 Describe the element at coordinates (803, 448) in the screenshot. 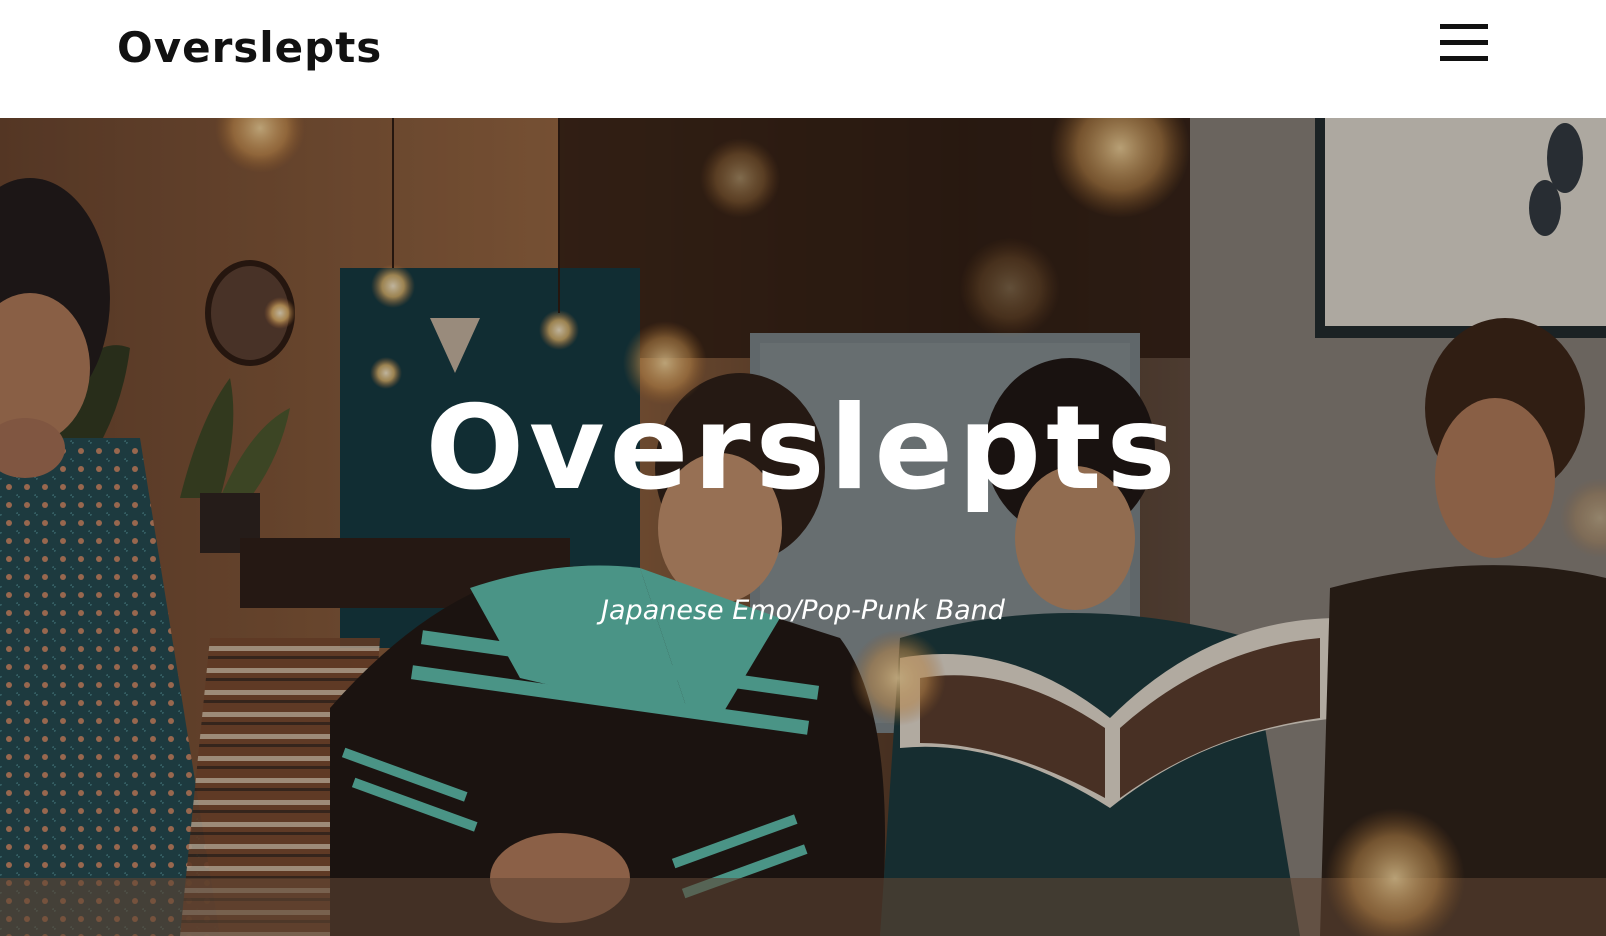

I see `hero-title: Overslepts` at that location.